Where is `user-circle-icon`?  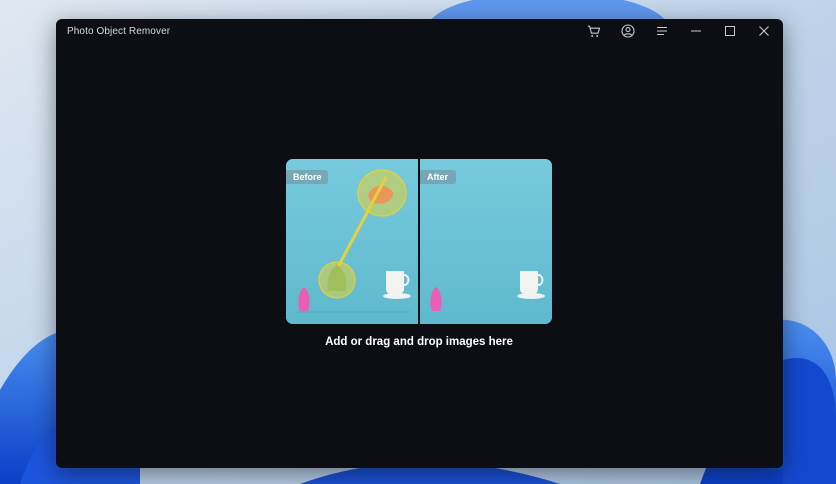
user-circle-icon is located at coordinates (628, 31).